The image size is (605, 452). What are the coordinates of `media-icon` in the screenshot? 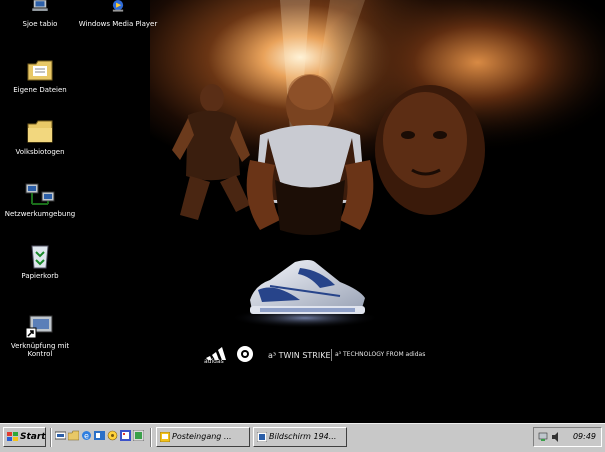 It's located at (112, 435).